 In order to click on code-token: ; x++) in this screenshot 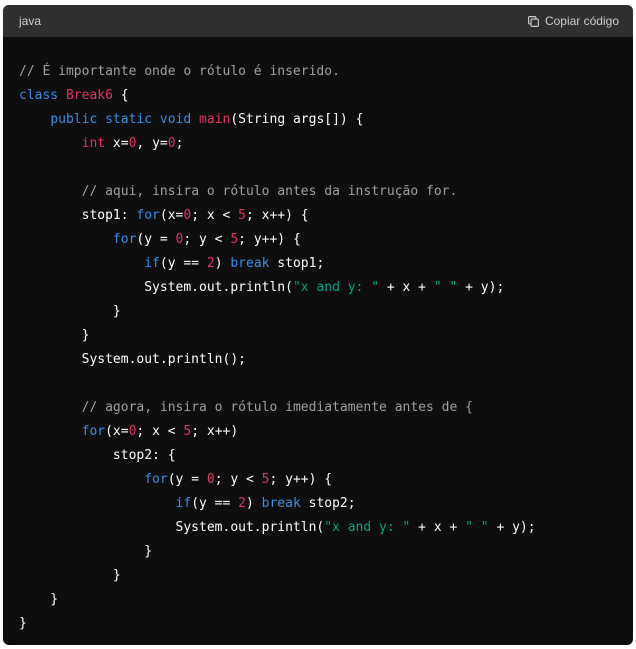, I will do `click(215, 431)`.